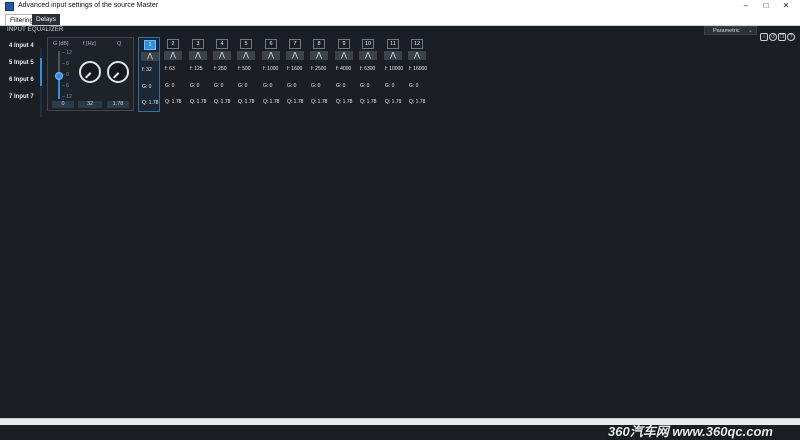 The height and width of the screenshot is (440, 800). I want to click on gain-scale: – 12 – 6 – 0 – 6 – 12, so click(67, 75).